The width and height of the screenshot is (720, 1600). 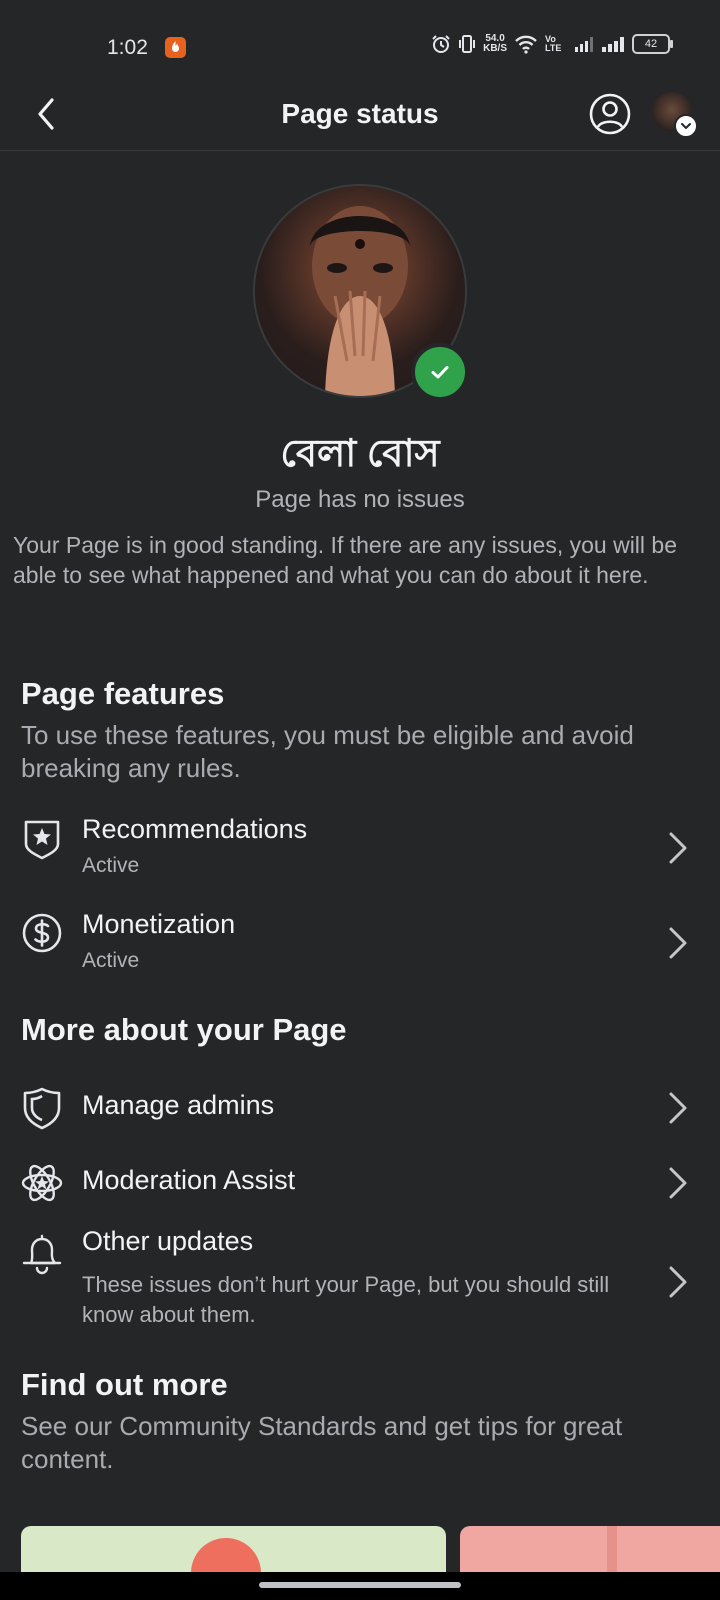 What do you see at coordinates (178, 1105) in the screenshot?
I see `list-item-label: Manage admins` at bounding box center [178, 1105].